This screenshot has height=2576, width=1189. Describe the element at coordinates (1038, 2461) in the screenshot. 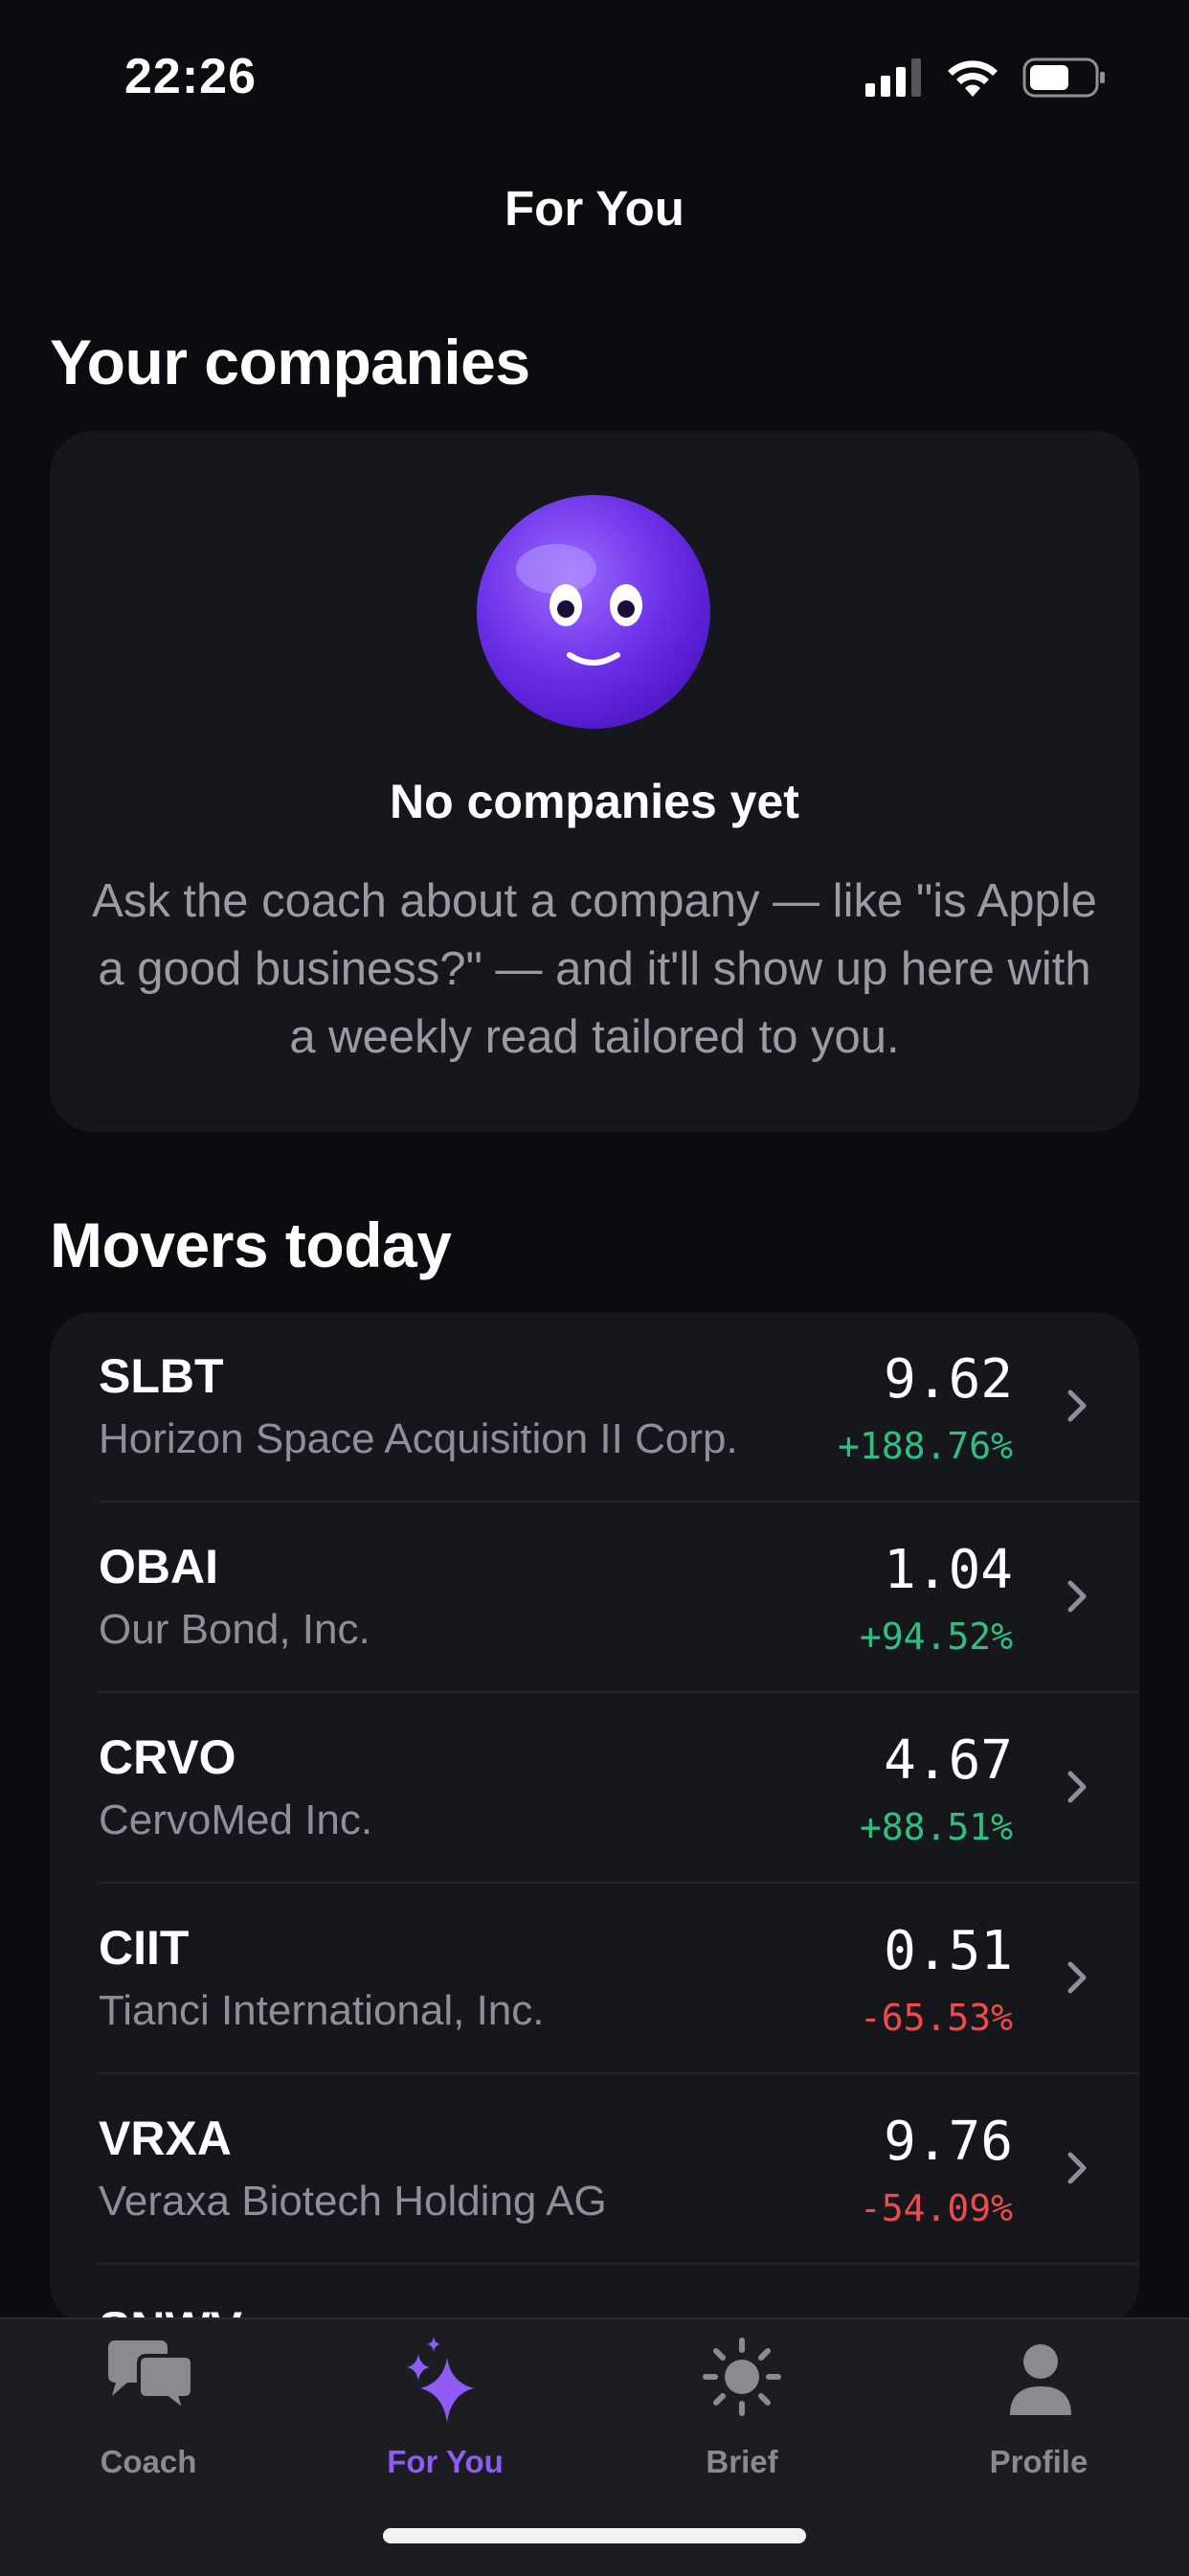

I see `tab-label: Profile` at that location.